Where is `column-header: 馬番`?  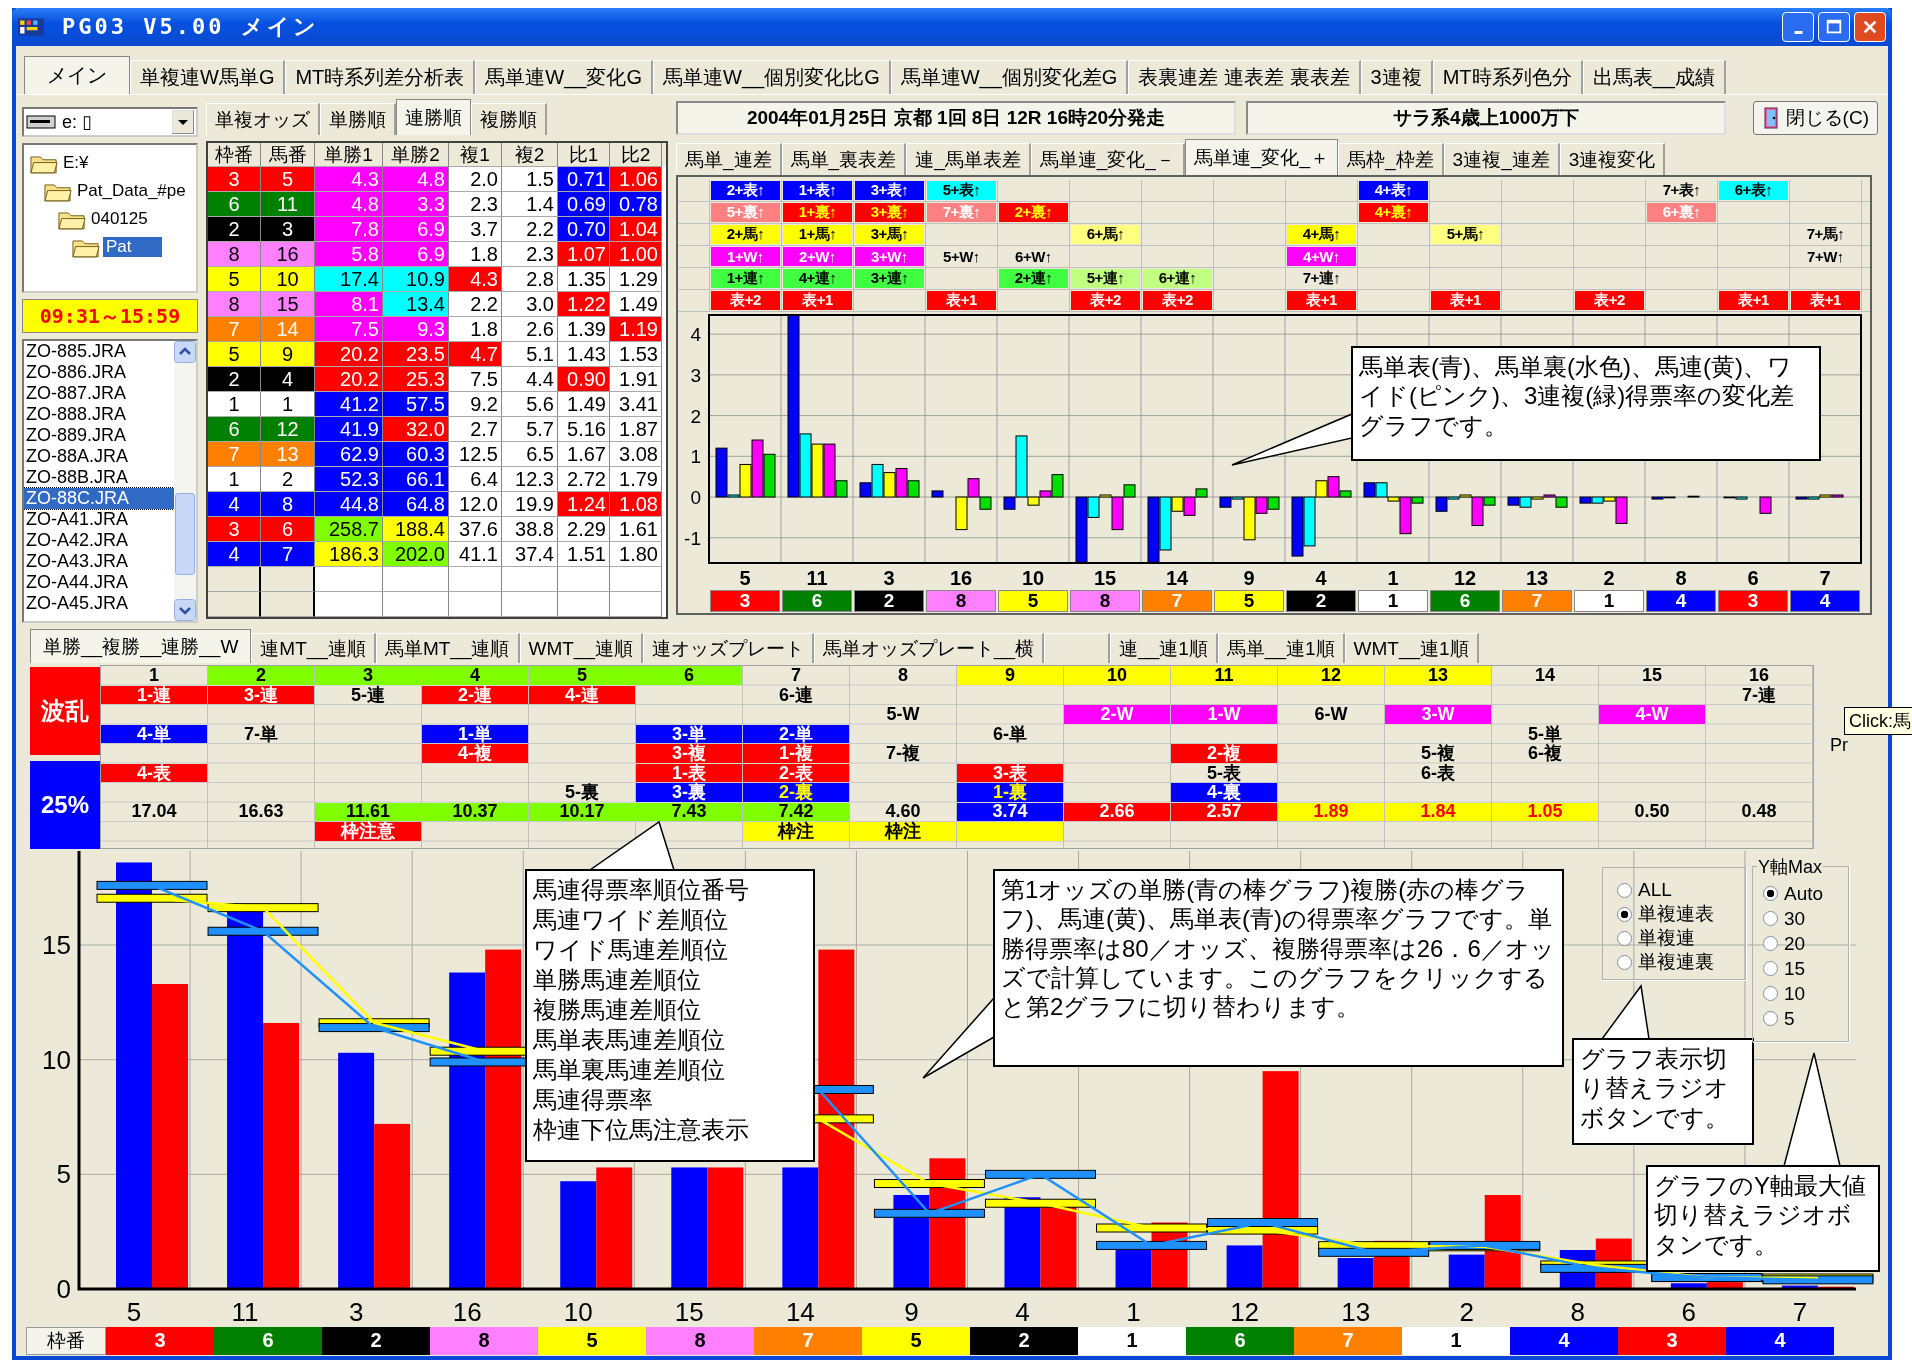 column-header: 馬番 is located at coordinates (288, 155).